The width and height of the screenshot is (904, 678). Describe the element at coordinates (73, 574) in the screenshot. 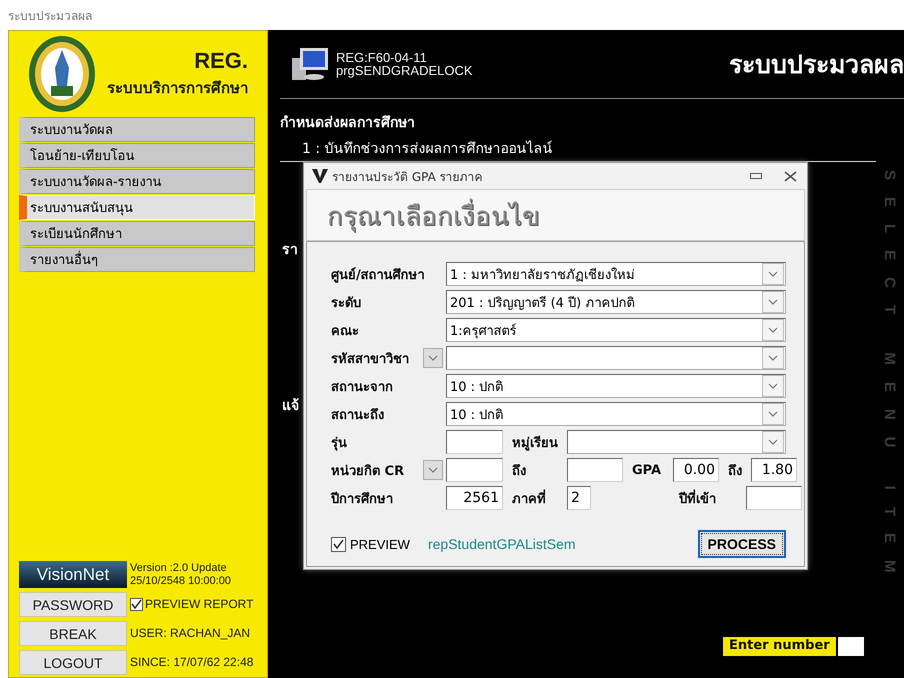

I see `brand-logo: VisionNet` at that location.